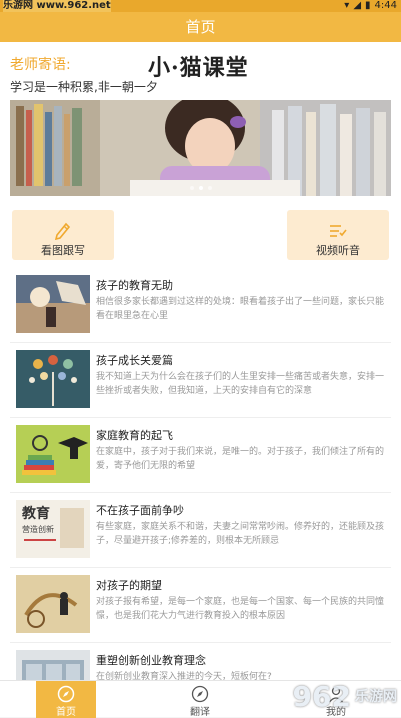 The width and height of the screenshot is (401, 718). What do you see at coordinates (62, 231) in the screenshot?
I see `pencil-icon` at bounding box center [62, 231].